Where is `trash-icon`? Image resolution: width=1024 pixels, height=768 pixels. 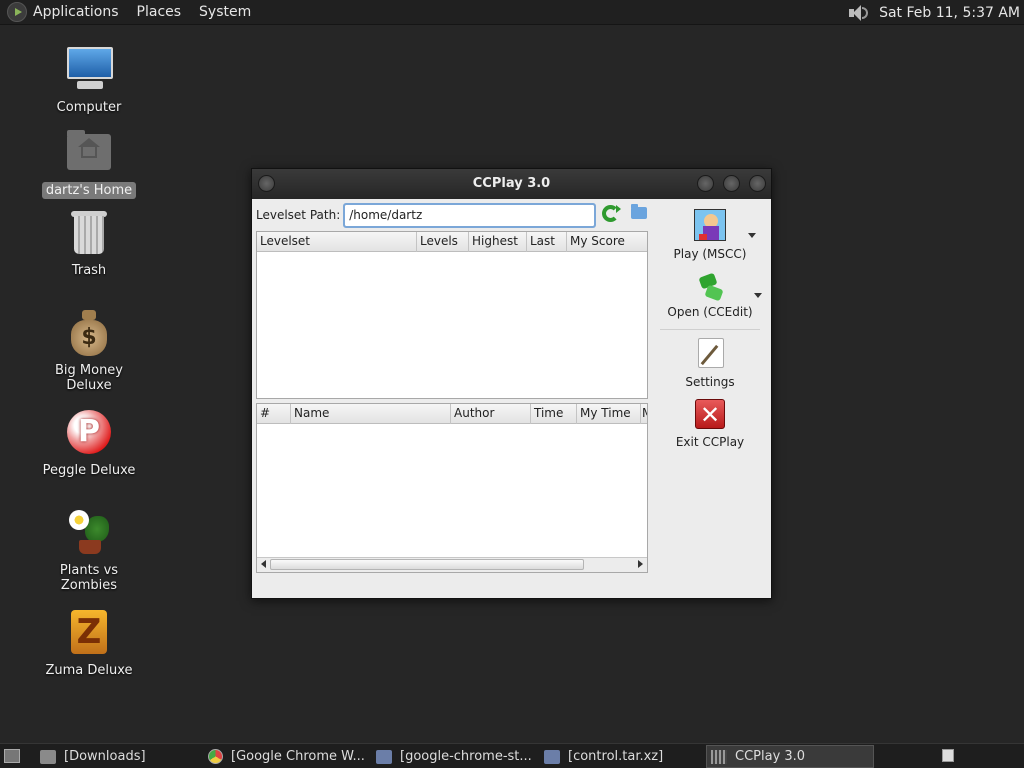 trash-icon is located at coordinates (89, 232).